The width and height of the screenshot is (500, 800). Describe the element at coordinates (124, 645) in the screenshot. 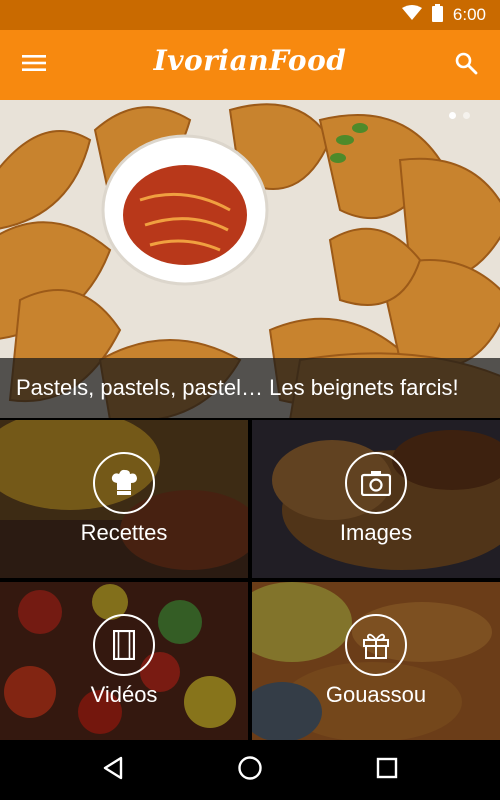

I see `film-icon` at that location.